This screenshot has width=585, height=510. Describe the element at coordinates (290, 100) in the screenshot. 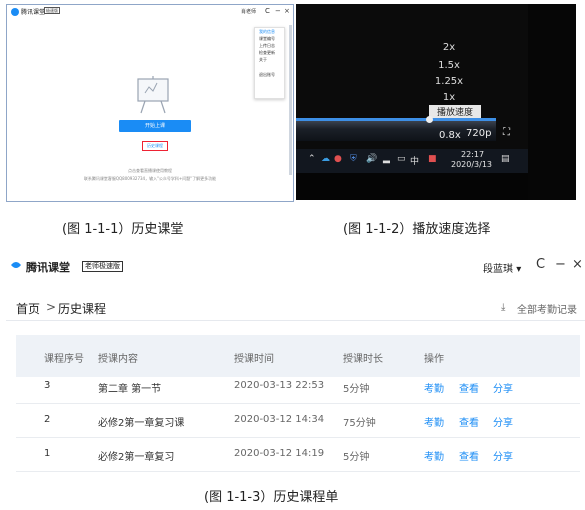

I see `fig1-scrollbar` at that location.